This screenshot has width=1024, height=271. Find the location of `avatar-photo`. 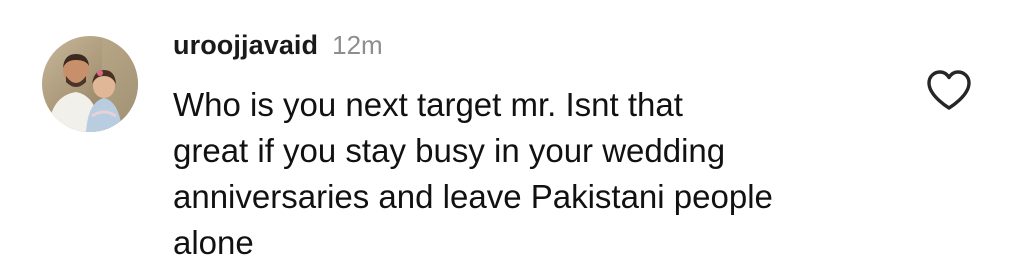

avatar-photo is located at coordinates (90, 84).